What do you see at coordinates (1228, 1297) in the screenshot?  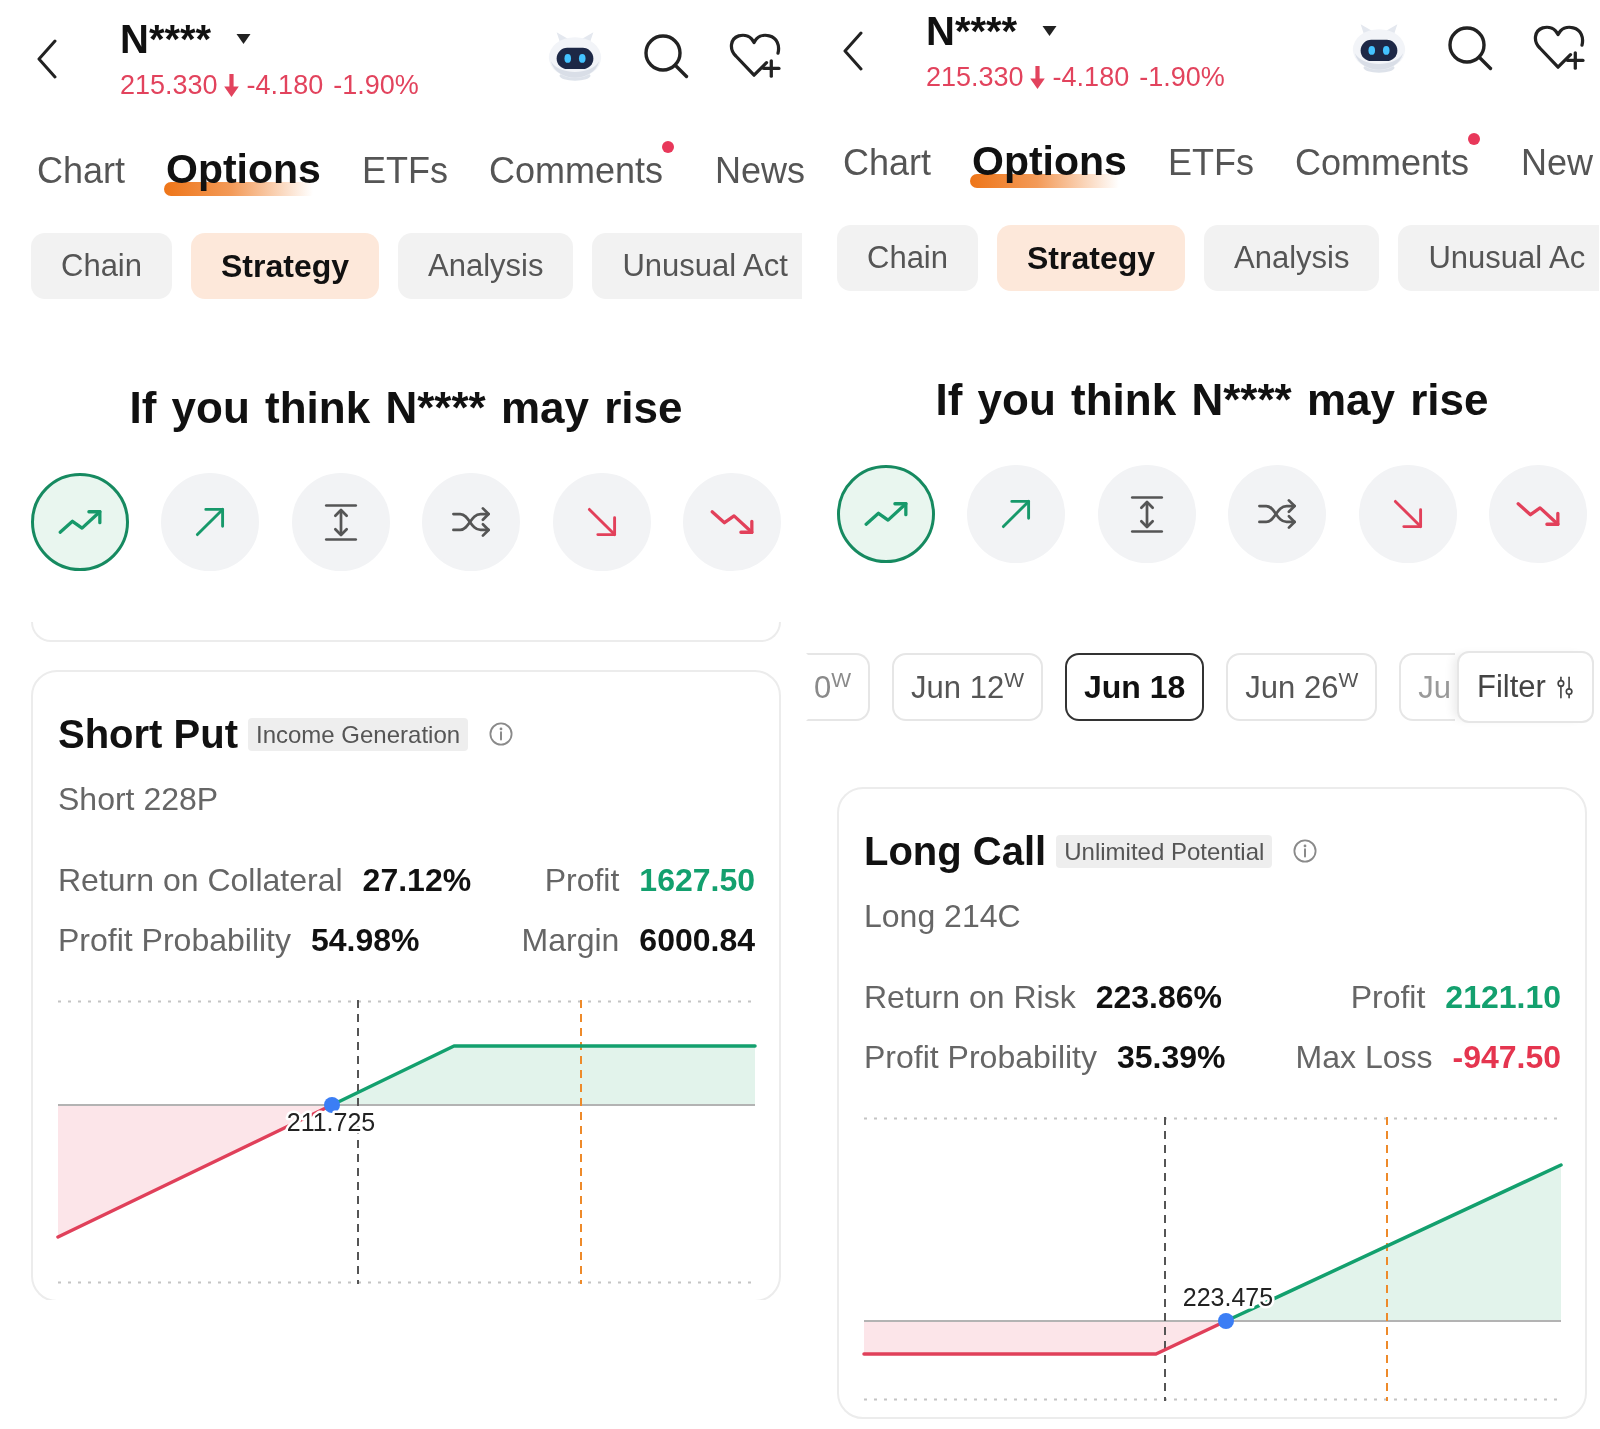 I see `breakeven-label: 223.475` at bounding box center [1228, 1297].